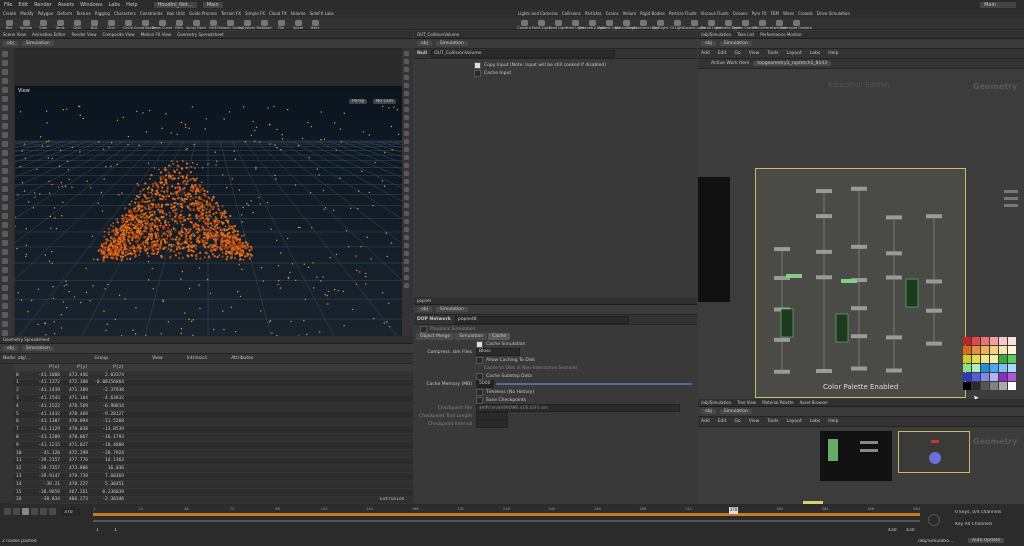  Describe the element at coordinates (423, 329) in the screenshot. I see `playback-sim-checkbox` at that location.